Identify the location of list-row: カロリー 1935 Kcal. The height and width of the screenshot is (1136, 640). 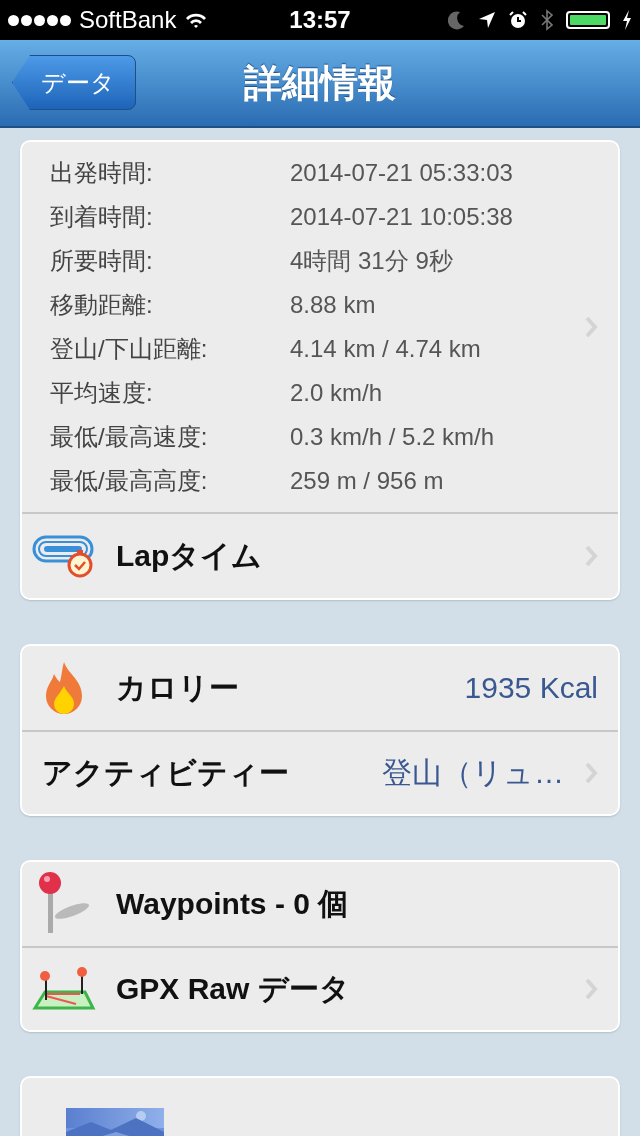
(320, 688).